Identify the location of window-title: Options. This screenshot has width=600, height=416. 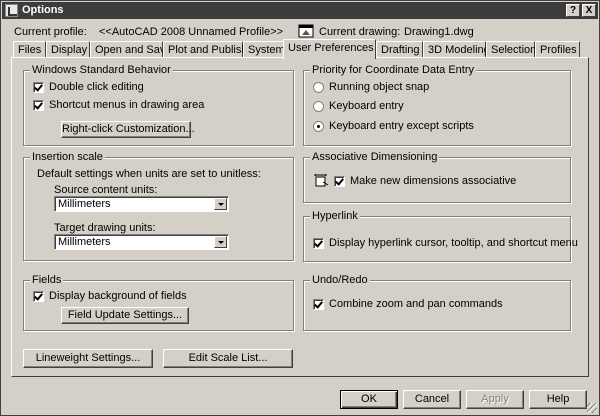
(43, 10).